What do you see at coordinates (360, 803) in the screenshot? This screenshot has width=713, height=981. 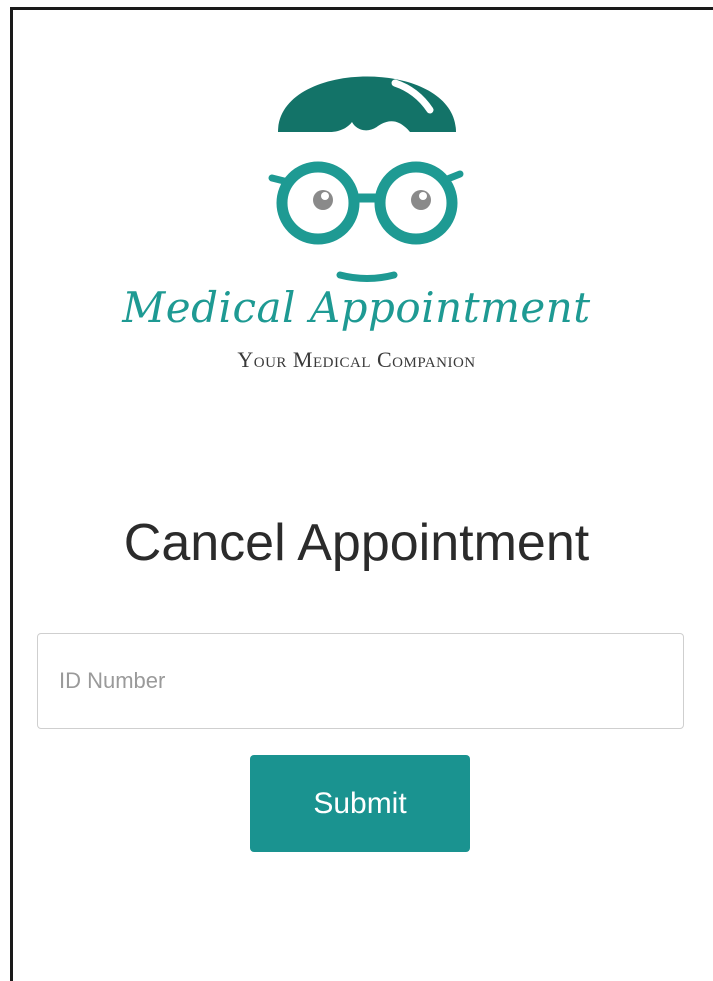 I see `submit-button: Submit` at bounding box center [360, 803].